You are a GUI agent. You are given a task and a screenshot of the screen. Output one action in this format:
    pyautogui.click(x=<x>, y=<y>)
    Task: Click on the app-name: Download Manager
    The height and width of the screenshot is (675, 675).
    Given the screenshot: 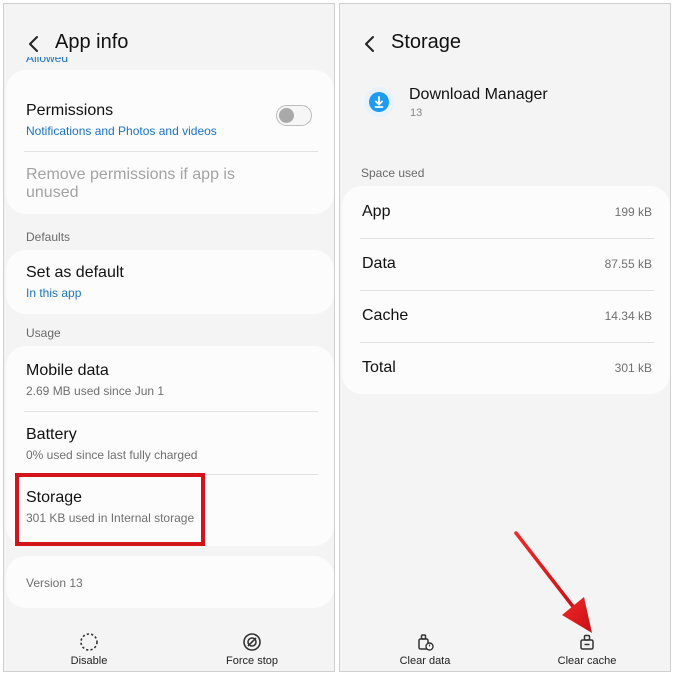 What is the action you would take?
    pyautogui.click(x=478, y=94)
    